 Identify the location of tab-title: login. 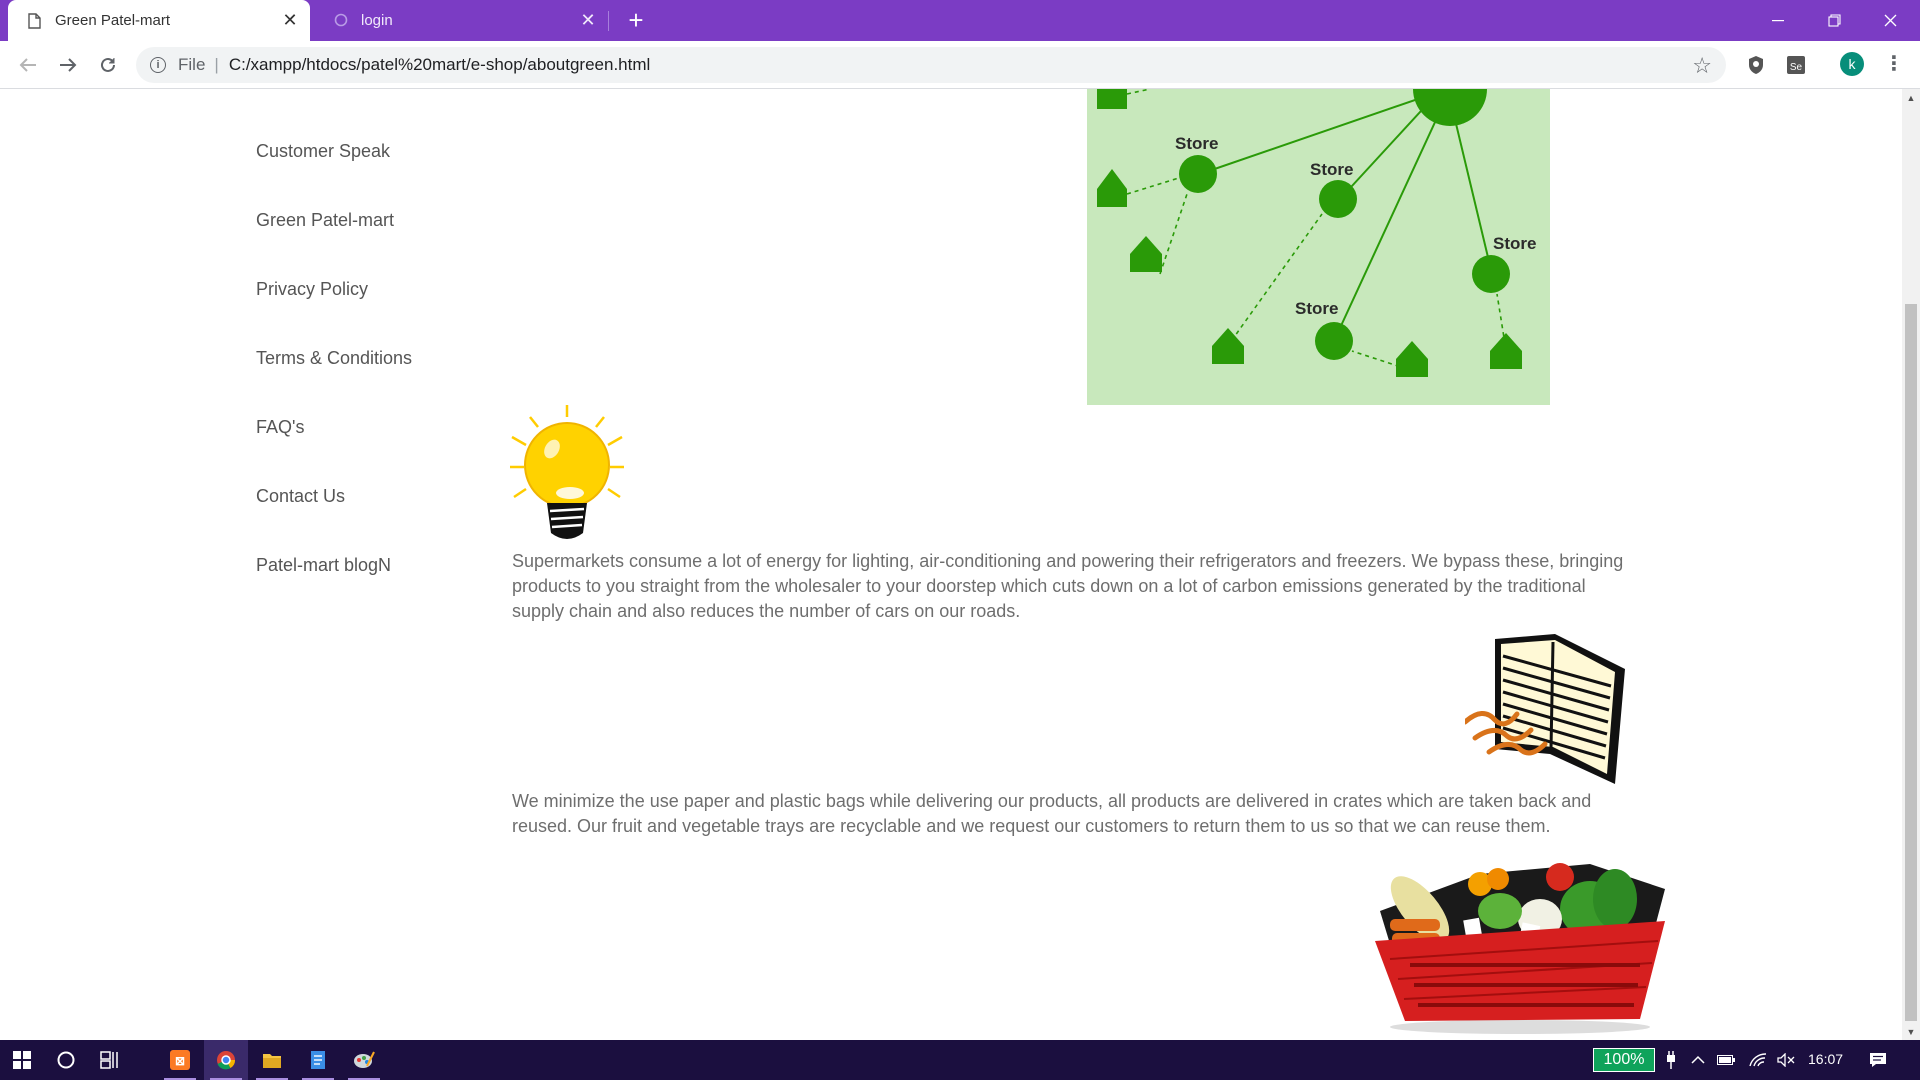
(377, 20).